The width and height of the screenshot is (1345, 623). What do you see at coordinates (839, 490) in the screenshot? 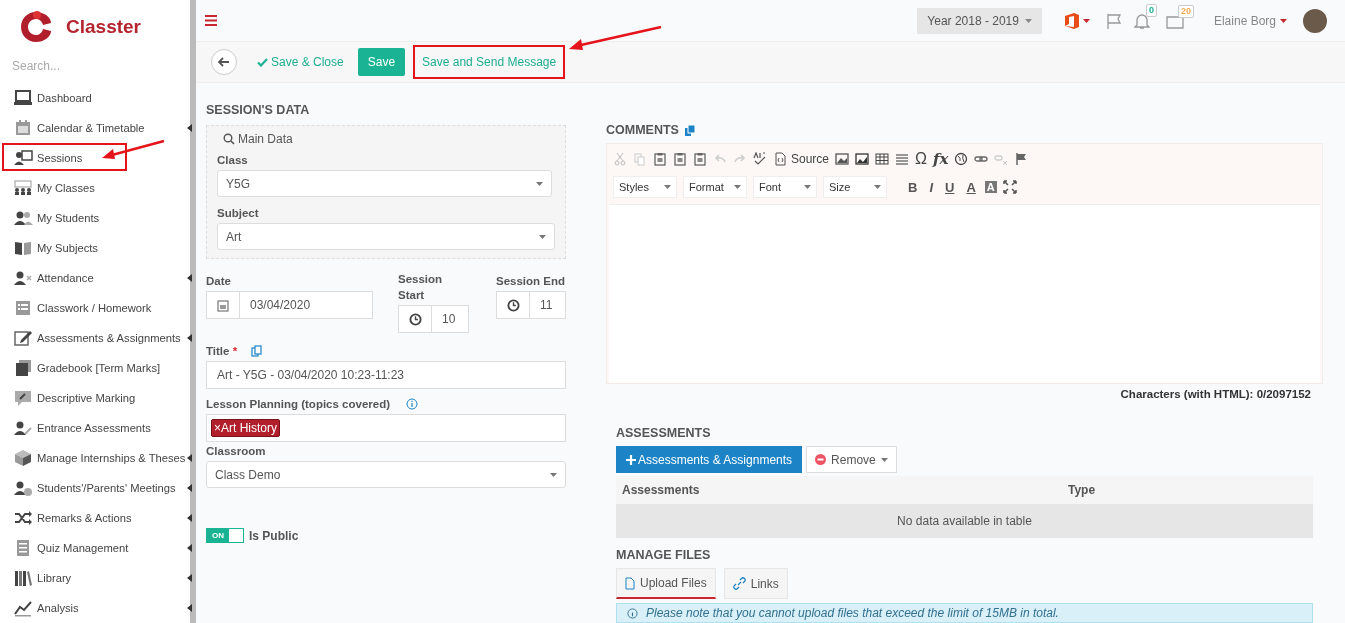
I see `column-header: Assessments` at bounding box center [839, 490].